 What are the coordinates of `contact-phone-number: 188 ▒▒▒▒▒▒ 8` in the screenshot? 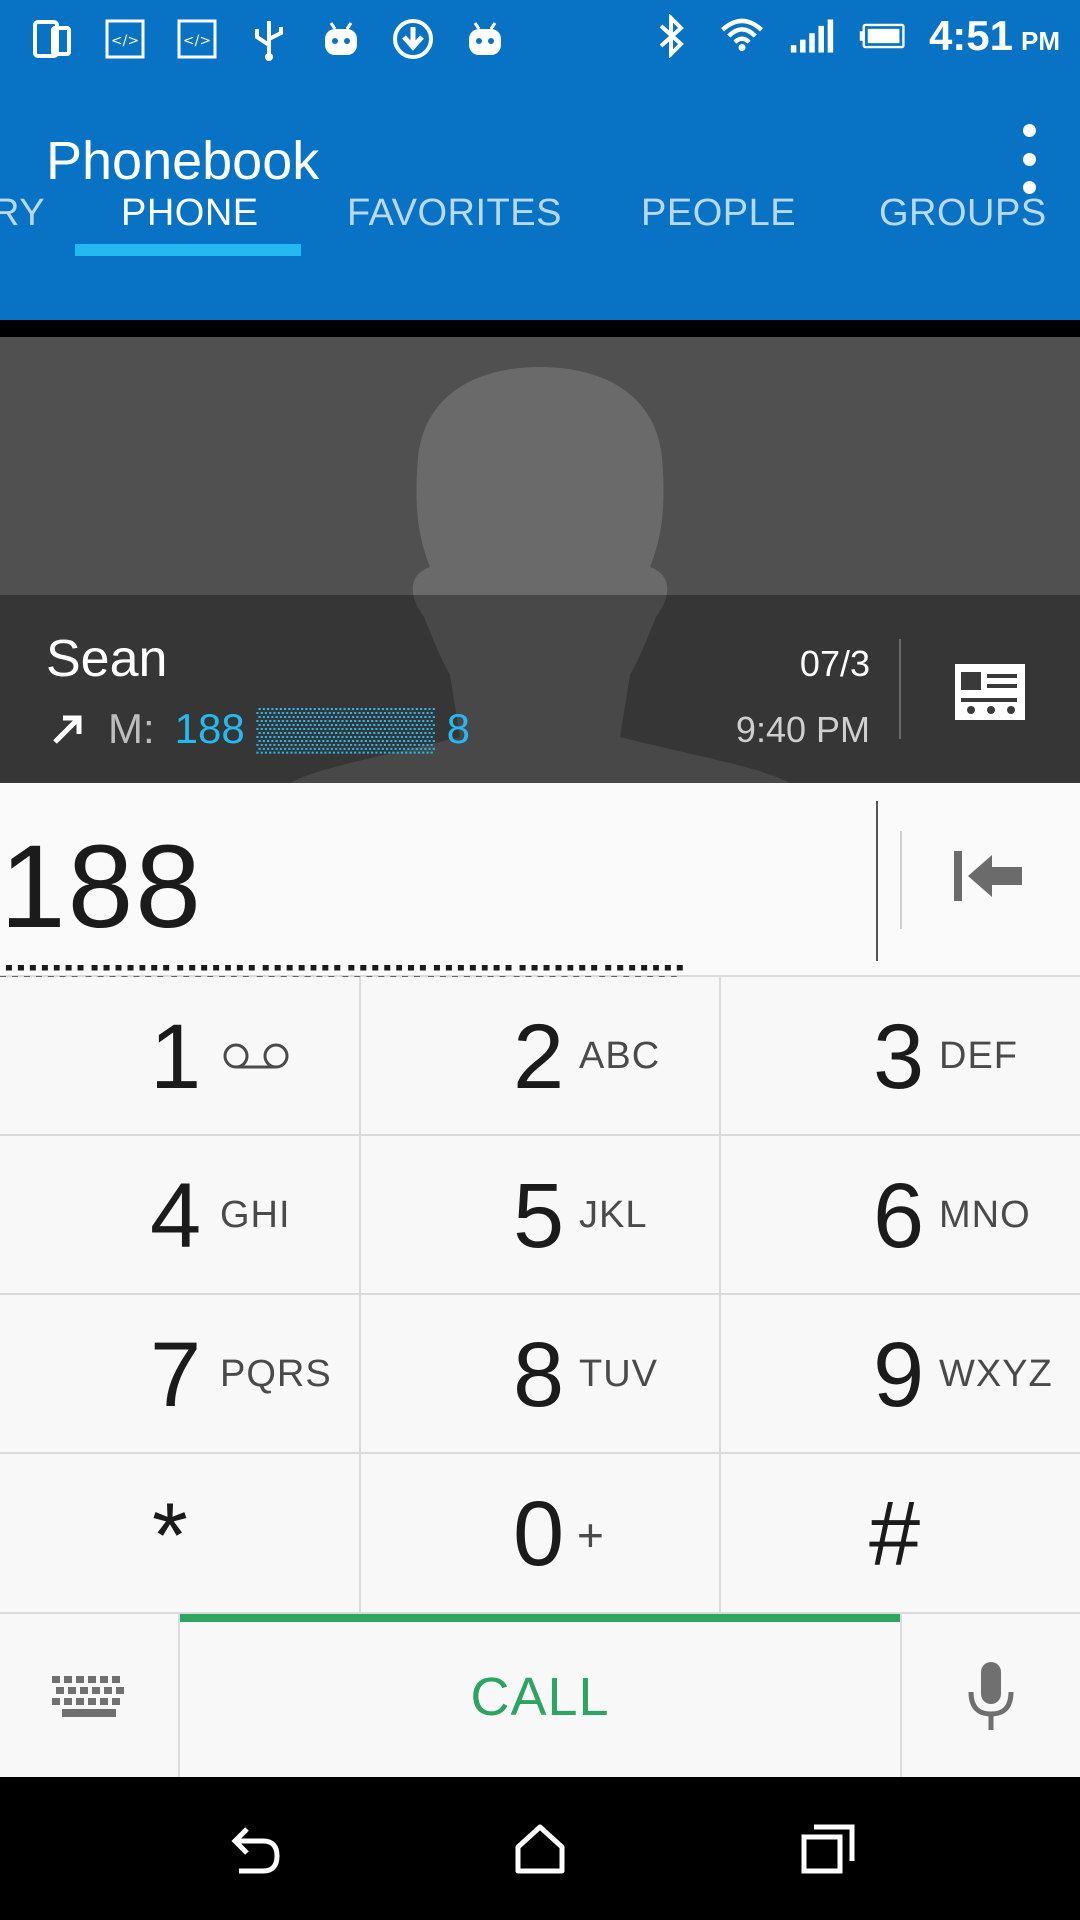 It's located at (322, 728).